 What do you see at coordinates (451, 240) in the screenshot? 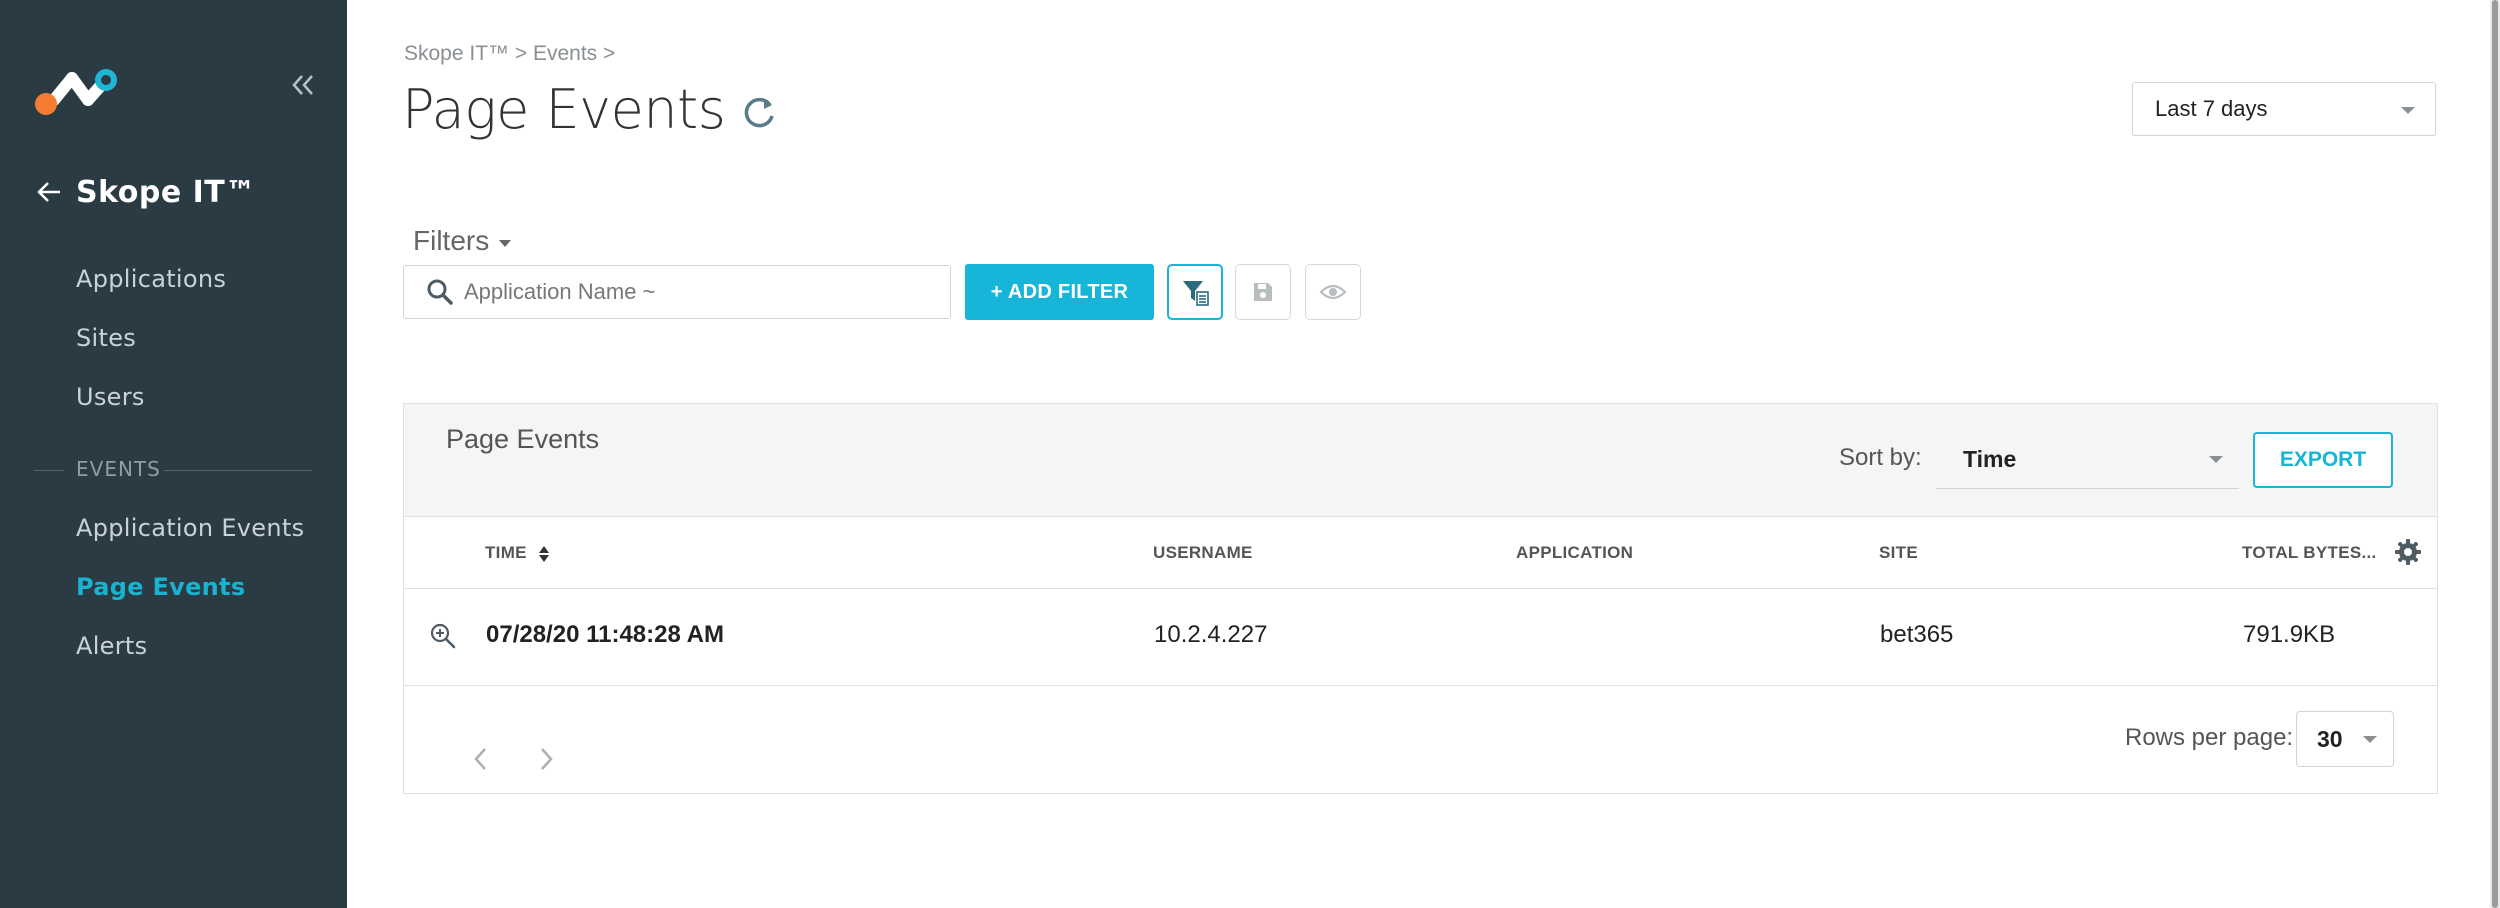
I see `filters-label: Filters` at bounding box center [451, 240].